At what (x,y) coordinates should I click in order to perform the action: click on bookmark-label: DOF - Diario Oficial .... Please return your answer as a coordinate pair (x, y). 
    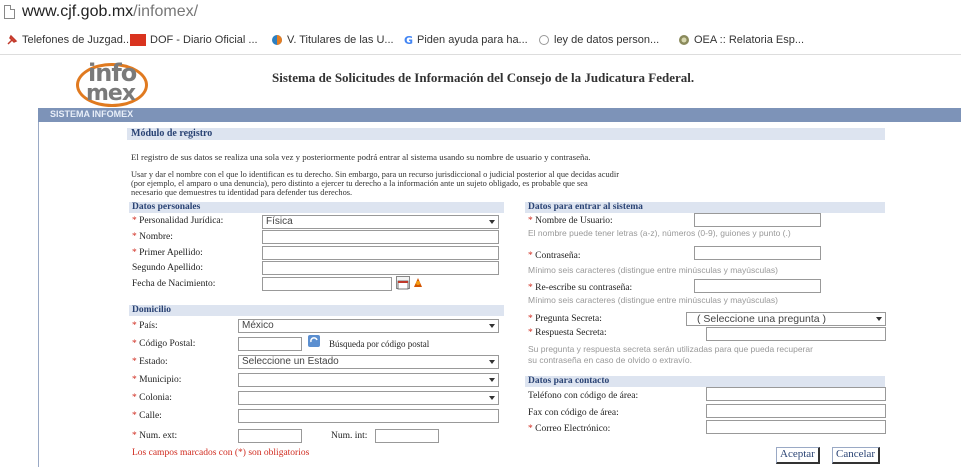
    Looking at the image, I should click on (204, 40).